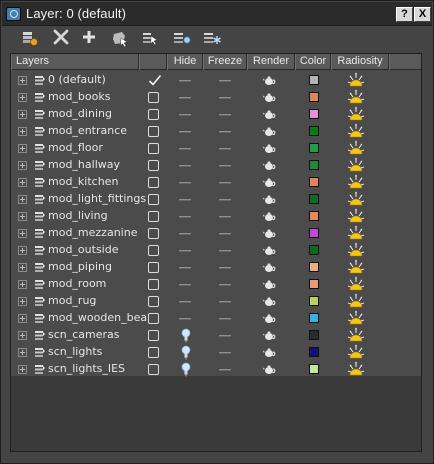 The image size is (434, 464). I want to click on header-render: Render, so click(271, 62).